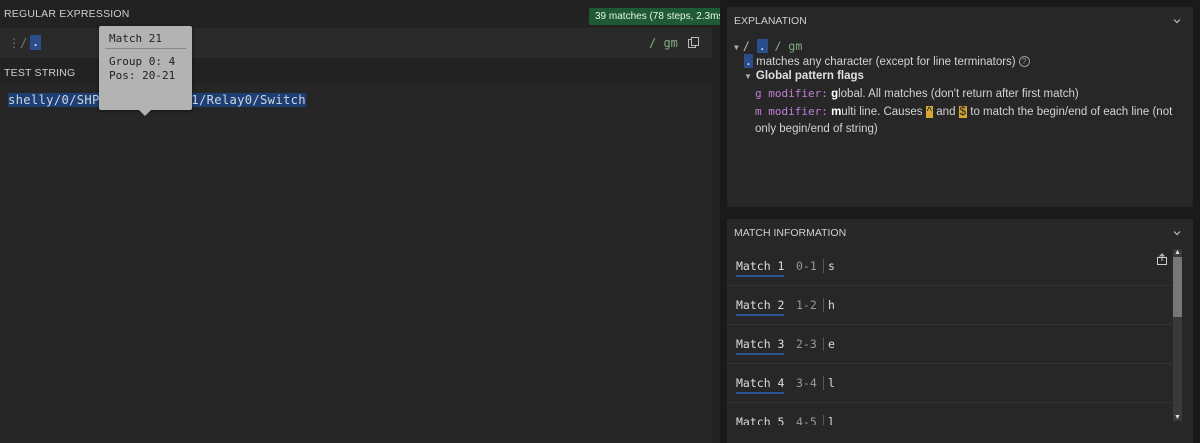 This screenshot has width=1200, height=443. Describe the element at coordinates (1177, 252) in the screenshot. I see `scroll-up-arrow-icon: ▲` at that location.